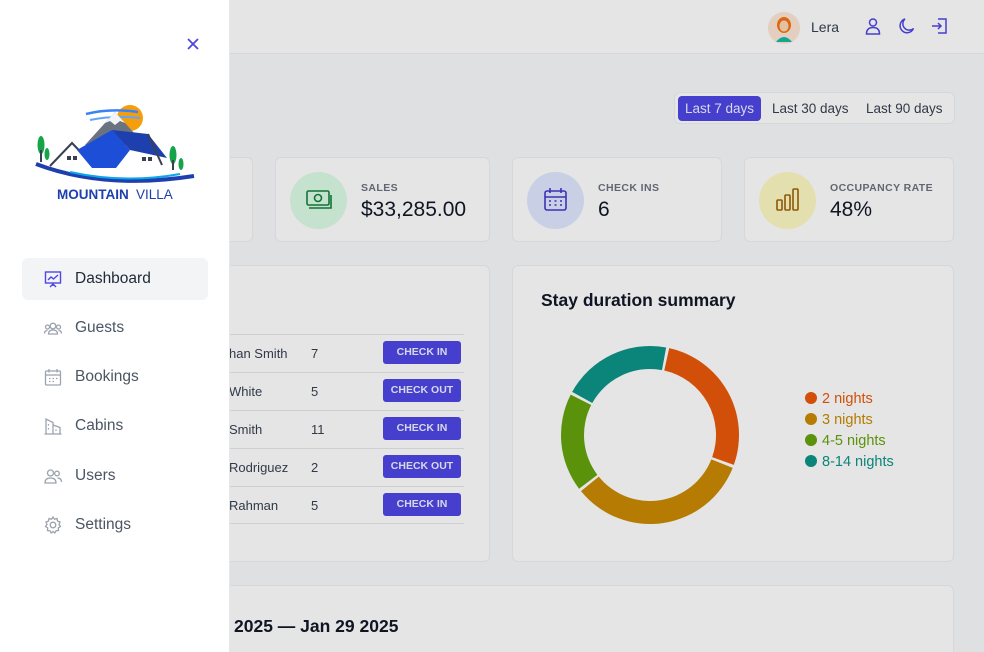 This screenshot has height=652, width=984. What do you see at coordinates (53, 426) in the screenshot?
I see `building-icon` at bounding box center [53, 426].